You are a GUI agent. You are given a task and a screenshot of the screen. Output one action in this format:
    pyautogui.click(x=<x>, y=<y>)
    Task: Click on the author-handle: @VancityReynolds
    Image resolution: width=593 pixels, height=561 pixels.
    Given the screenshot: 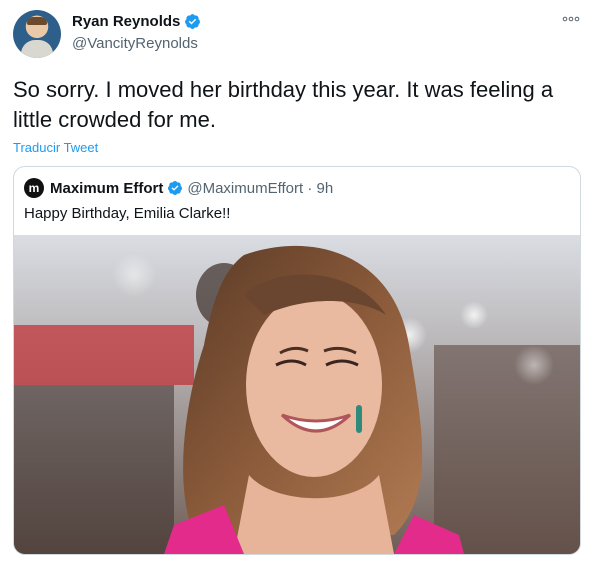 What is the action you would take?
    pyautogui.click(x=135, y=43)
    